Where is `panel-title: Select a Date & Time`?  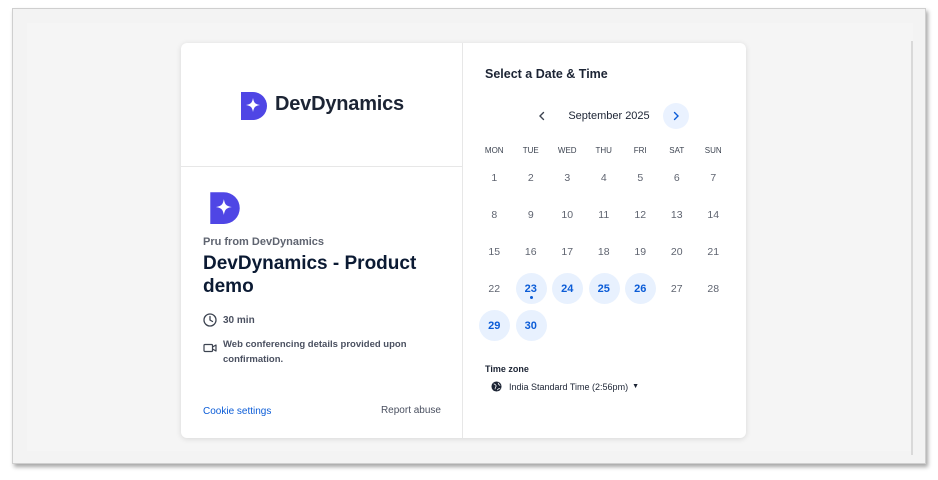
panel-title: Select a Date & Time is located at coordinates (546, 74).